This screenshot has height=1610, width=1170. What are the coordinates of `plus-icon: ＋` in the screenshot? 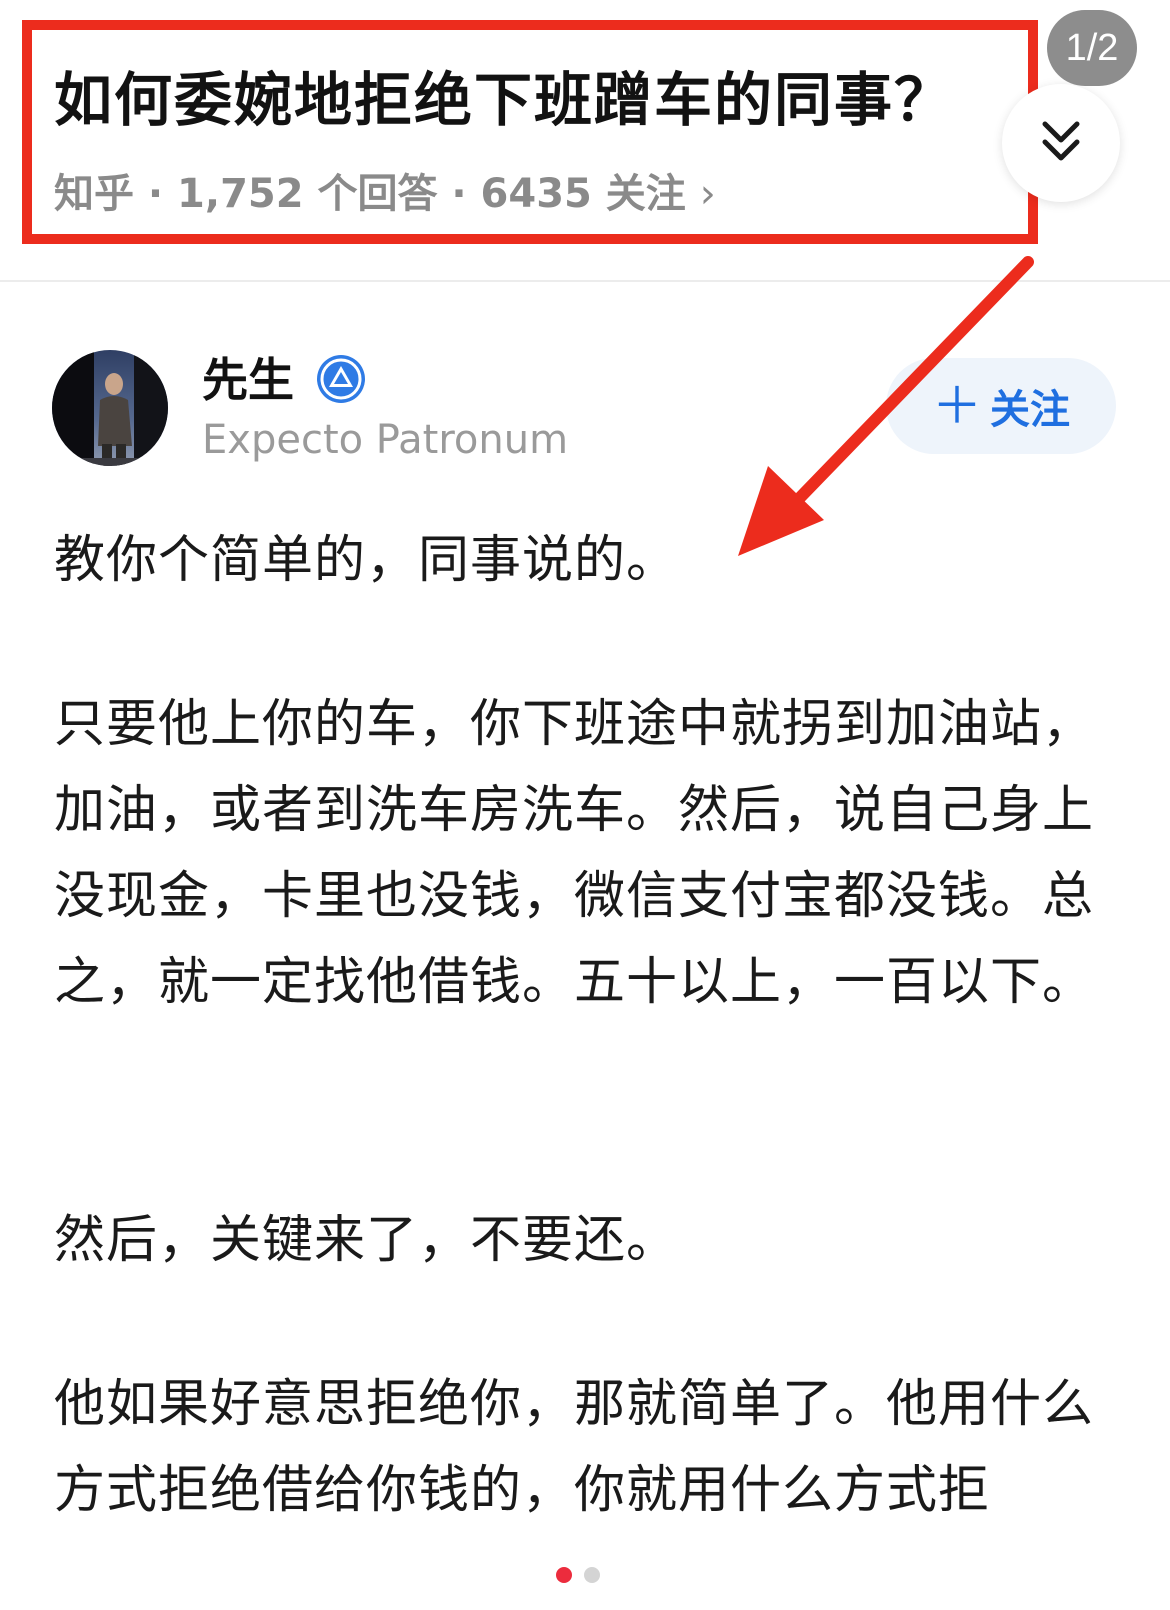 It's located at (957, 406).